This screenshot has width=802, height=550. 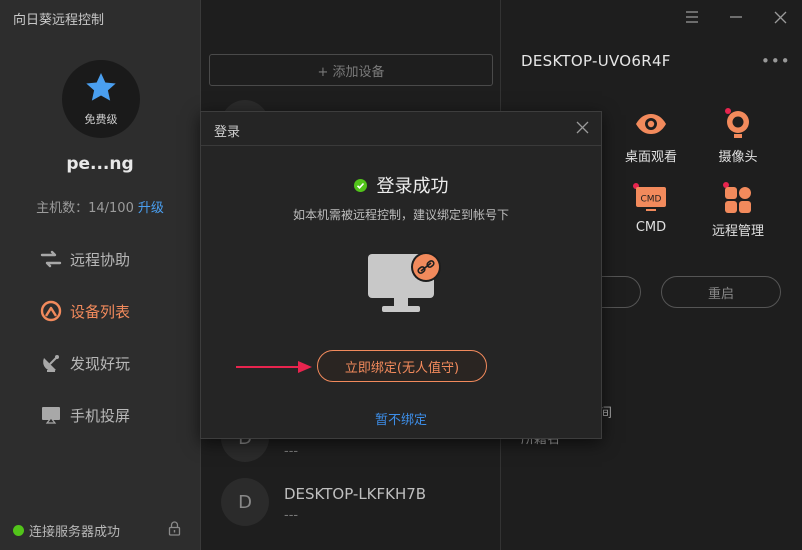 I want to click on nav-screen-cast: 手机投屏, so click(x=85, y=415).